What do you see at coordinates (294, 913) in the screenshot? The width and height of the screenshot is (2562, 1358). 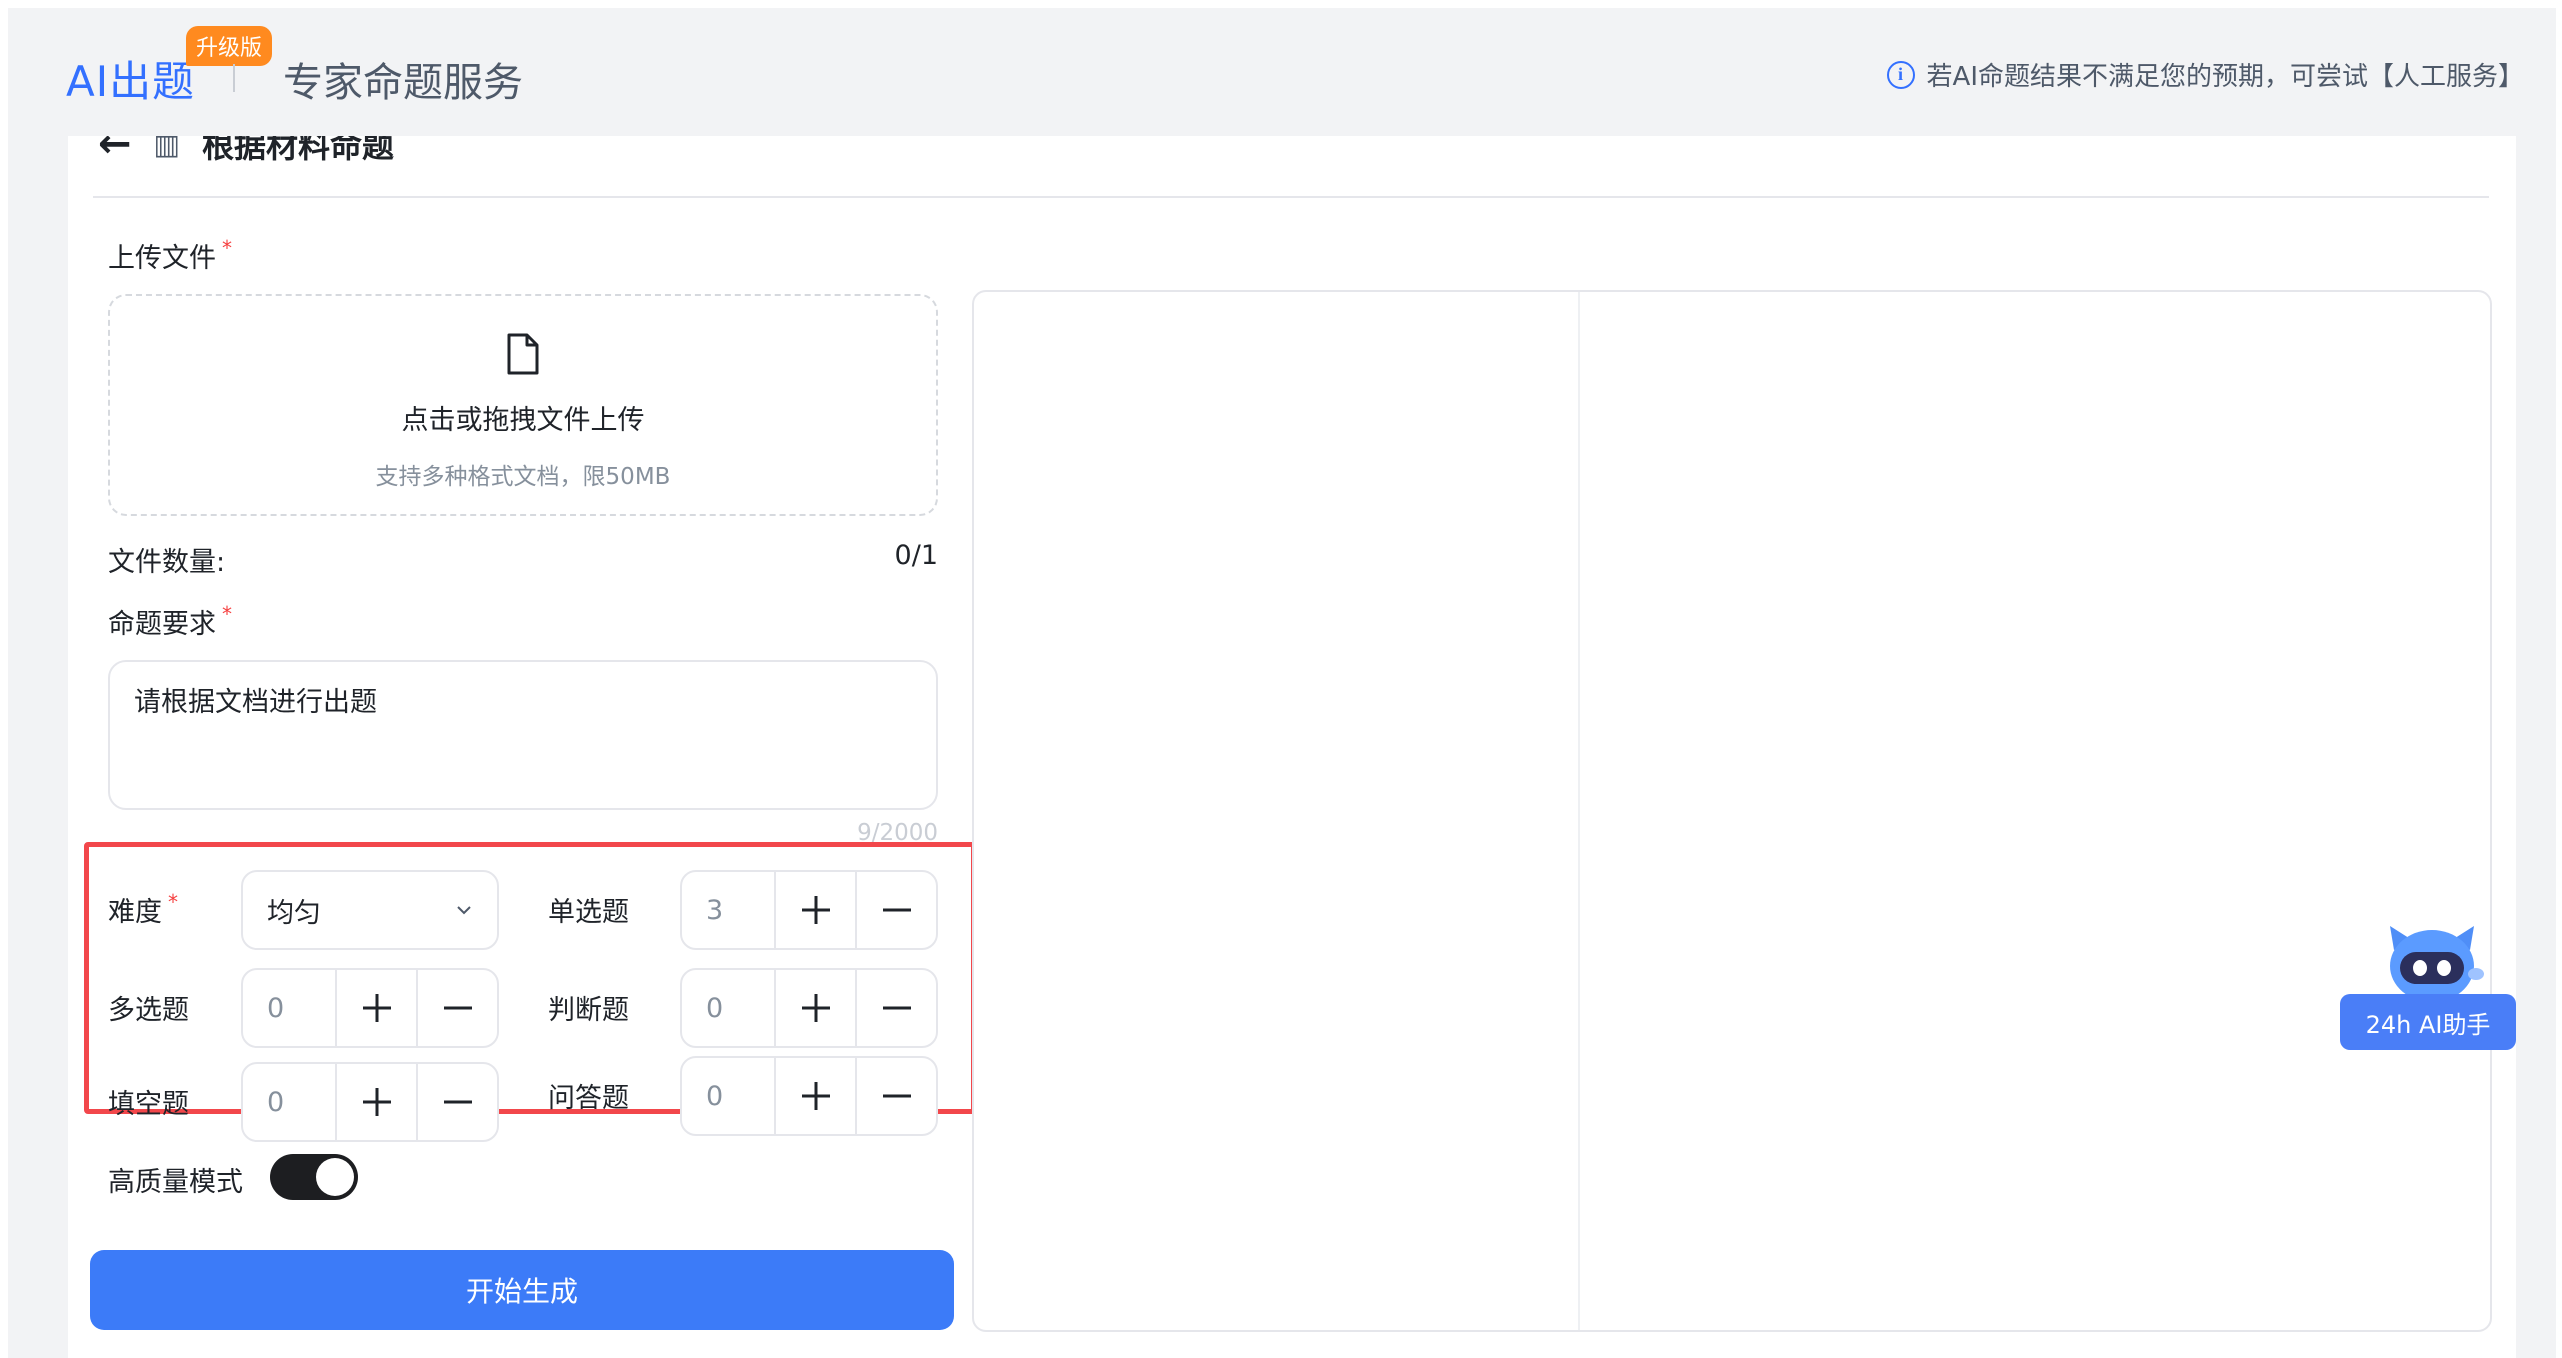 I see `difficulty-value: 均匀` at bounding box center [294, 913].